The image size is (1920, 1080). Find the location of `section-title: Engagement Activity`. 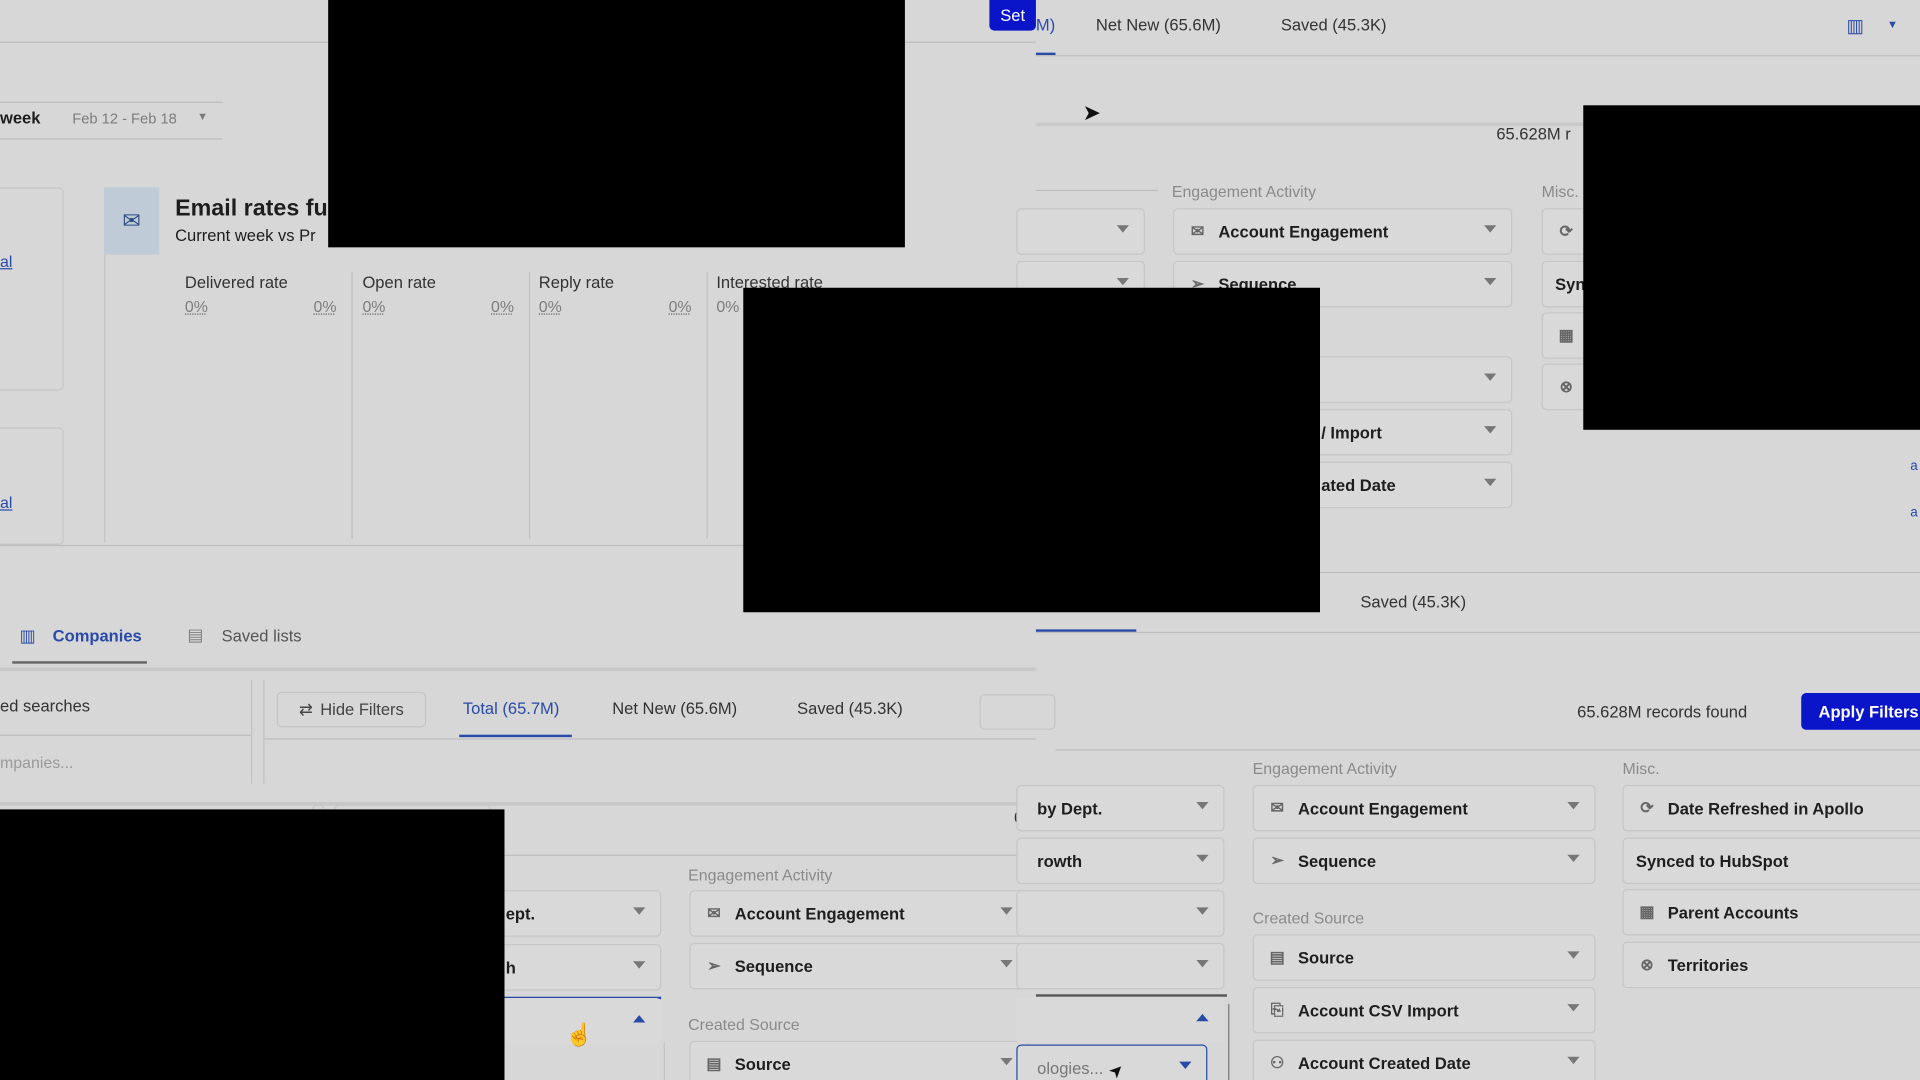

section-title: Engagement Activity is located at coordinates (760, 875).